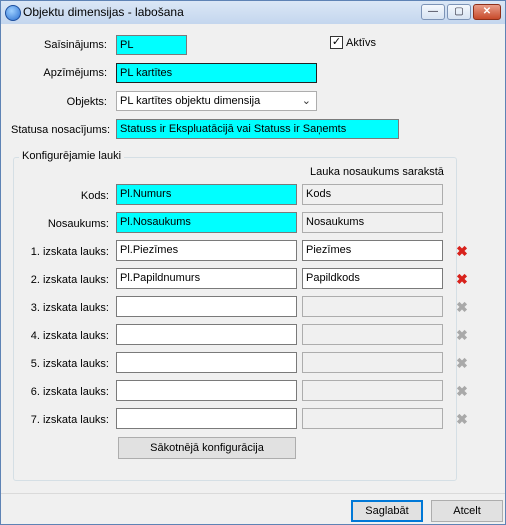 The width and height of the screenshot is (506, 525). I want to click on row-label-1: 1. izskata lauks:, so click(69, 252).